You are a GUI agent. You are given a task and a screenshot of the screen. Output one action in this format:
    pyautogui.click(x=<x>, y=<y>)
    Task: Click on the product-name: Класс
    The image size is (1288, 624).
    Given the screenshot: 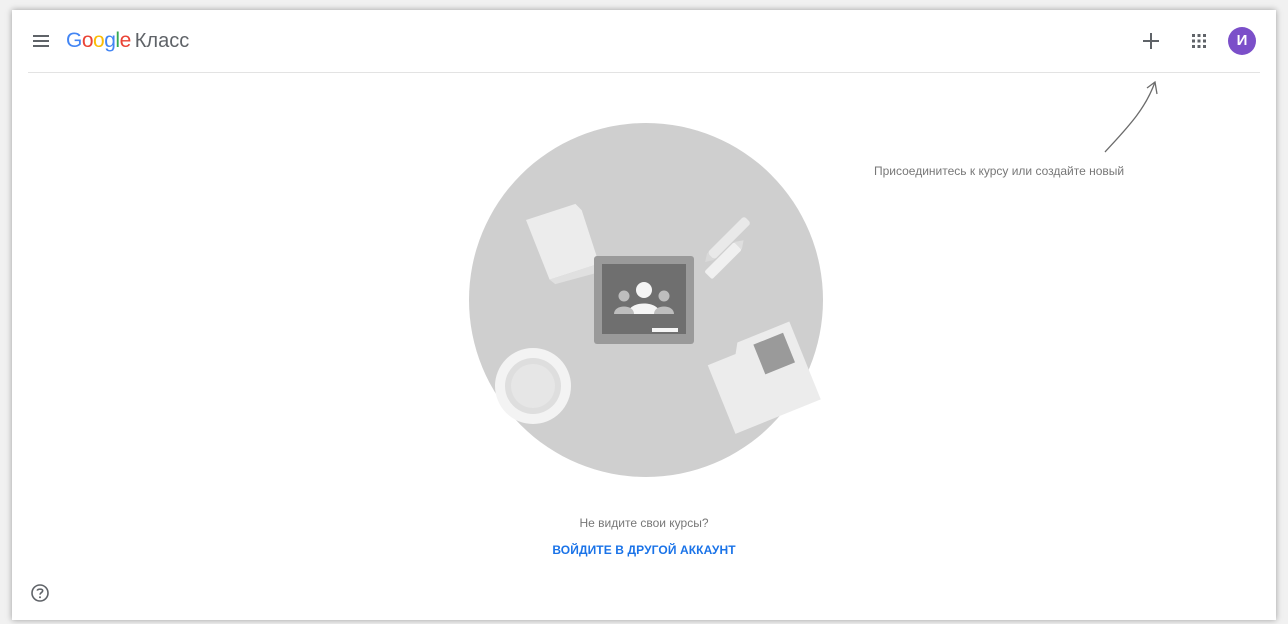 What is the action you would take?
    pyautogui.click(x=162, y=41)
    